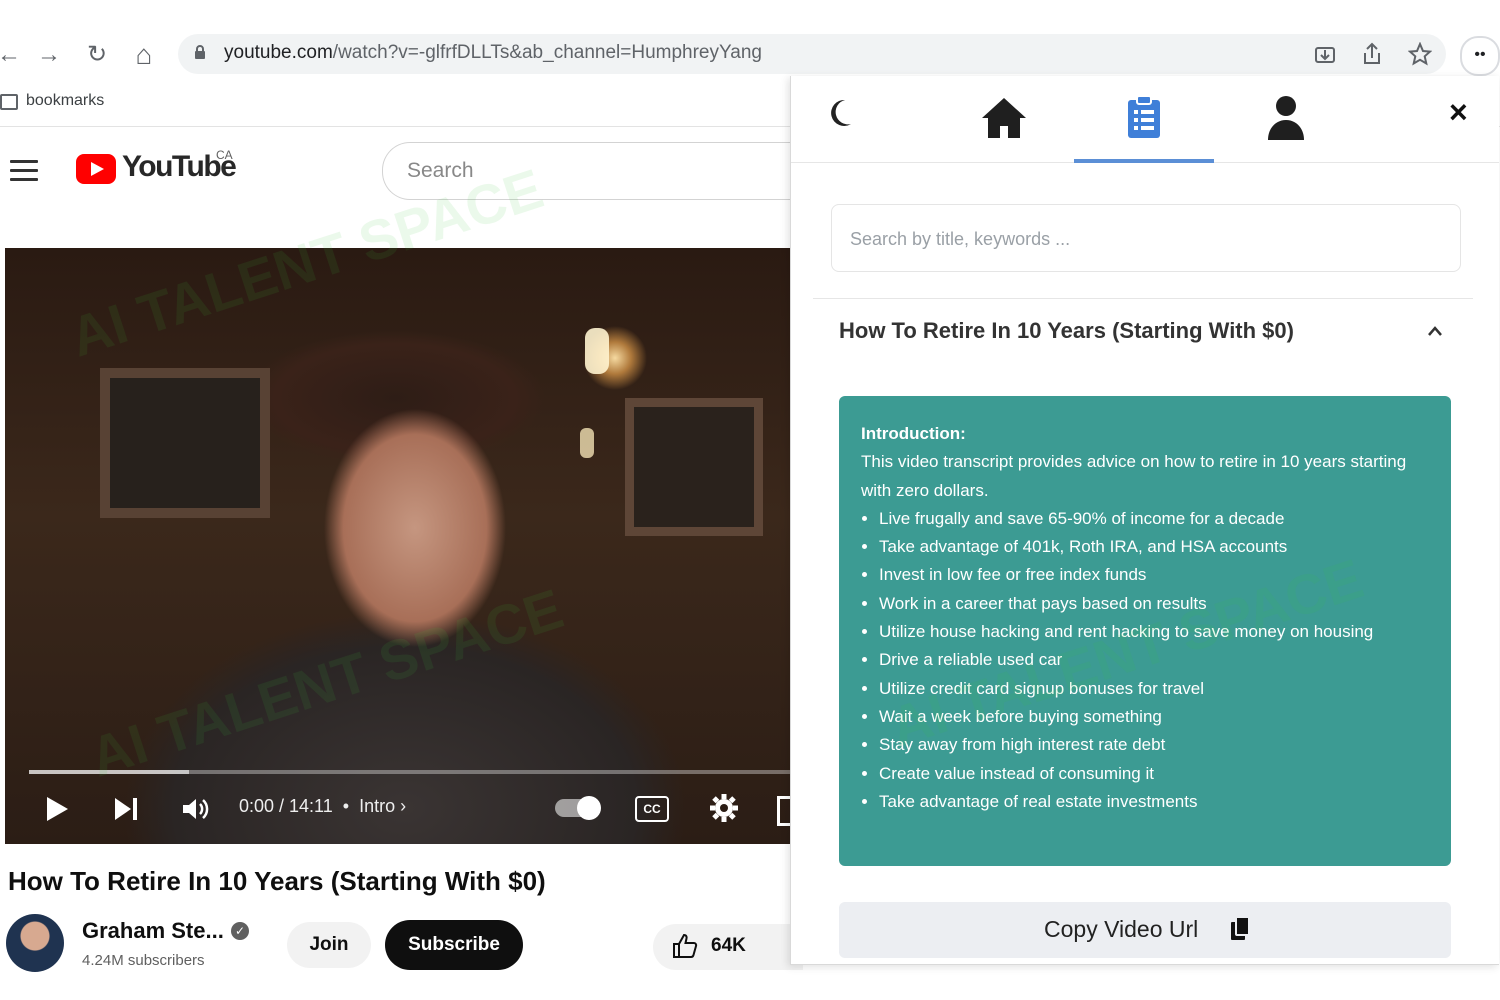 This screenshot has width=1500, height=1000. What do you see at coordinates (240, 931) in the screenshot?
I see `verified-icon: ✓` at bounding box center [240, 931].